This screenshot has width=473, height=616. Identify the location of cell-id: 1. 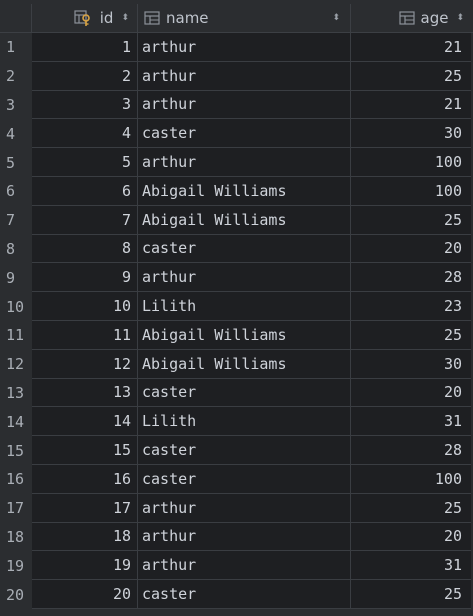
(85, 47).